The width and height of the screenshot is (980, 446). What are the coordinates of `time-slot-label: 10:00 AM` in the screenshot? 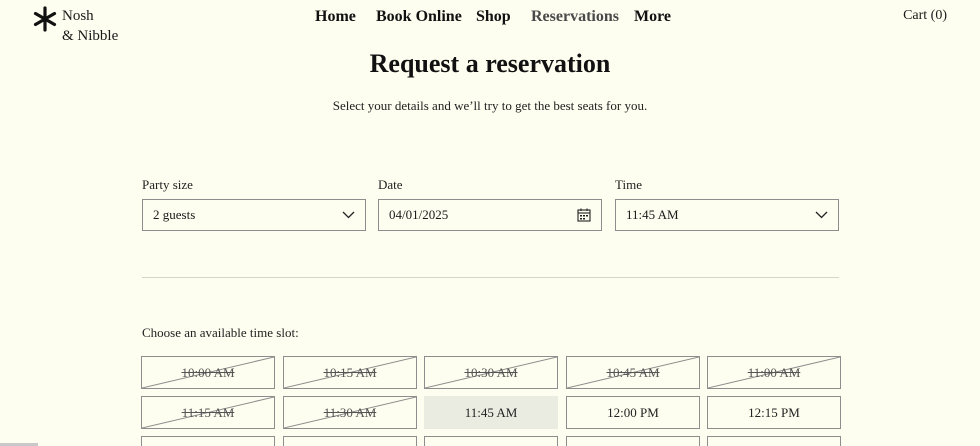 It's located at (208, 372).